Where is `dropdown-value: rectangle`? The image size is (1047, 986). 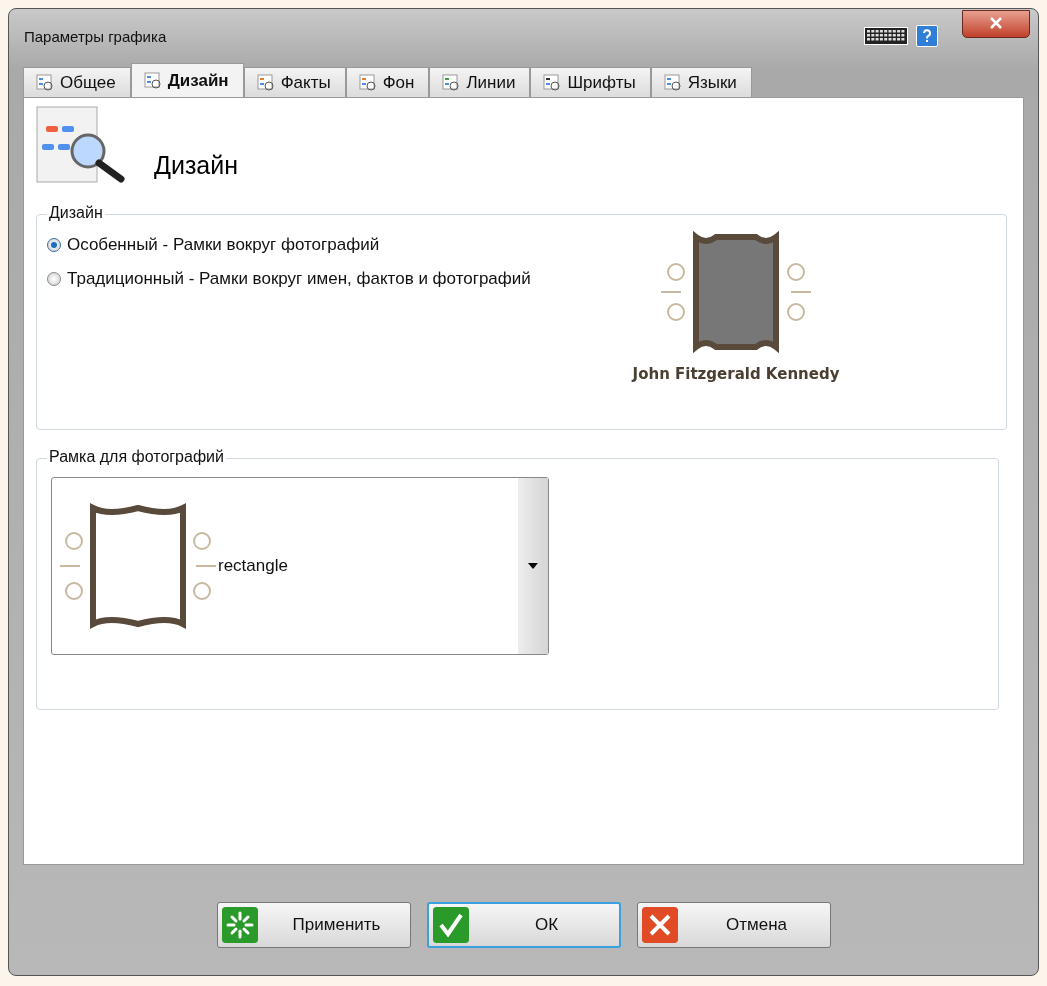 dropdown-value: rectangle is located at coordinates (253, 566).